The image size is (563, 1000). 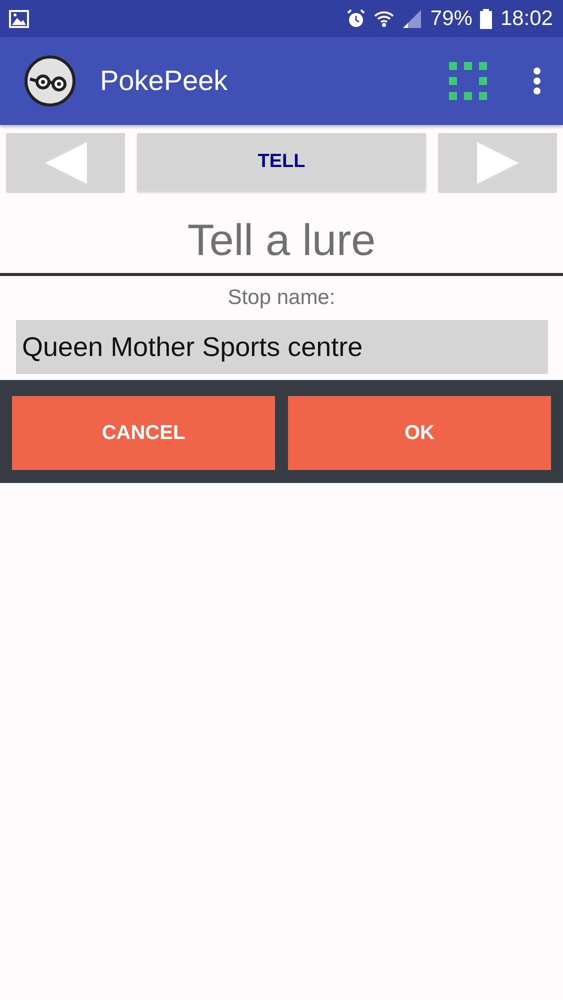 I want to click on alarm-icon, so click(x=356, y=18).